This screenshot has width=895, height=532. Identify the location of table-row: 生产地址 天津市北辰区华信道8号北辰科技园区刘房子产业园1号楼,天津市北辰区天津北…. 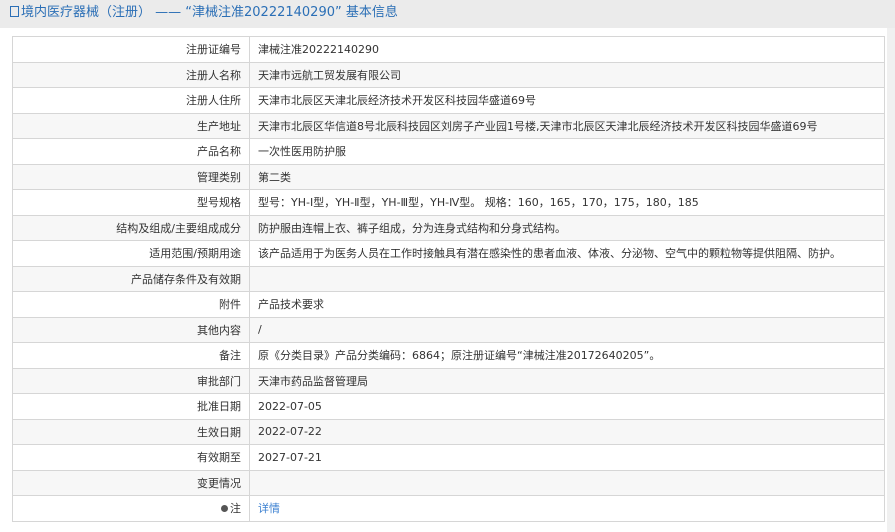
(448, 125).